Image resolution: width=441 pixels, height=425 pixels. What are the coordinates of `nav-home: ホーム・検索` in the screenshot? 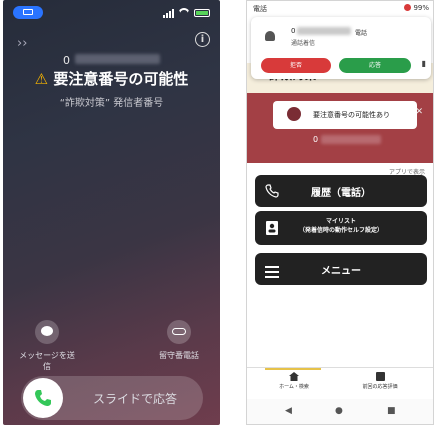 It's located at (294, 381).